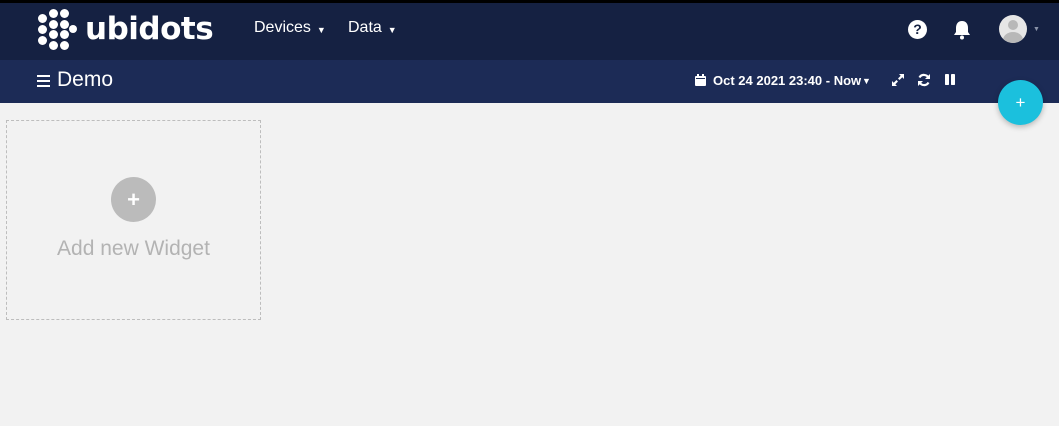 The width and height of the screenshot is (1059, 426). What do you see at coordinates (1036, 29) in the screenshot?
I see `avatar-caret-icon: ▼` at bounding box center [1036, 29].